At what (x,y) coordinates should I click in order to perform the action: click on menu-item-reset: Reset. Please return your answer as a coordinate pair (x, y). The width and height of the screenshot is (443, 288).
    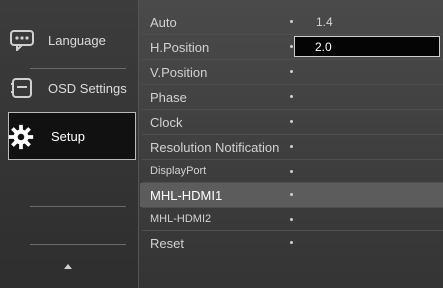
    Looking at the image, I should click on (291, 243).